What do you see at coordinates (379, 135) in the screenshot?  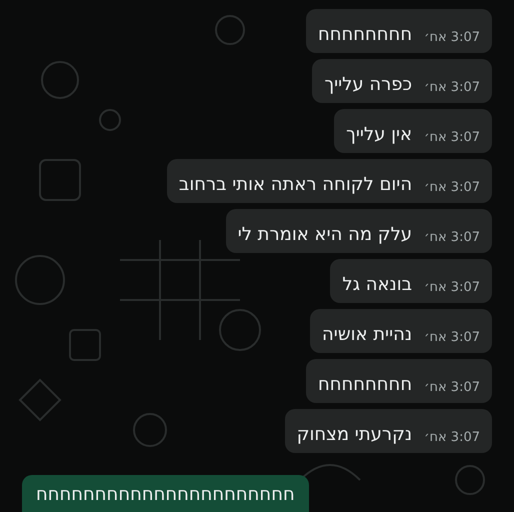 I see `message-text: אין עלייך` at bounding box center [379, 135].